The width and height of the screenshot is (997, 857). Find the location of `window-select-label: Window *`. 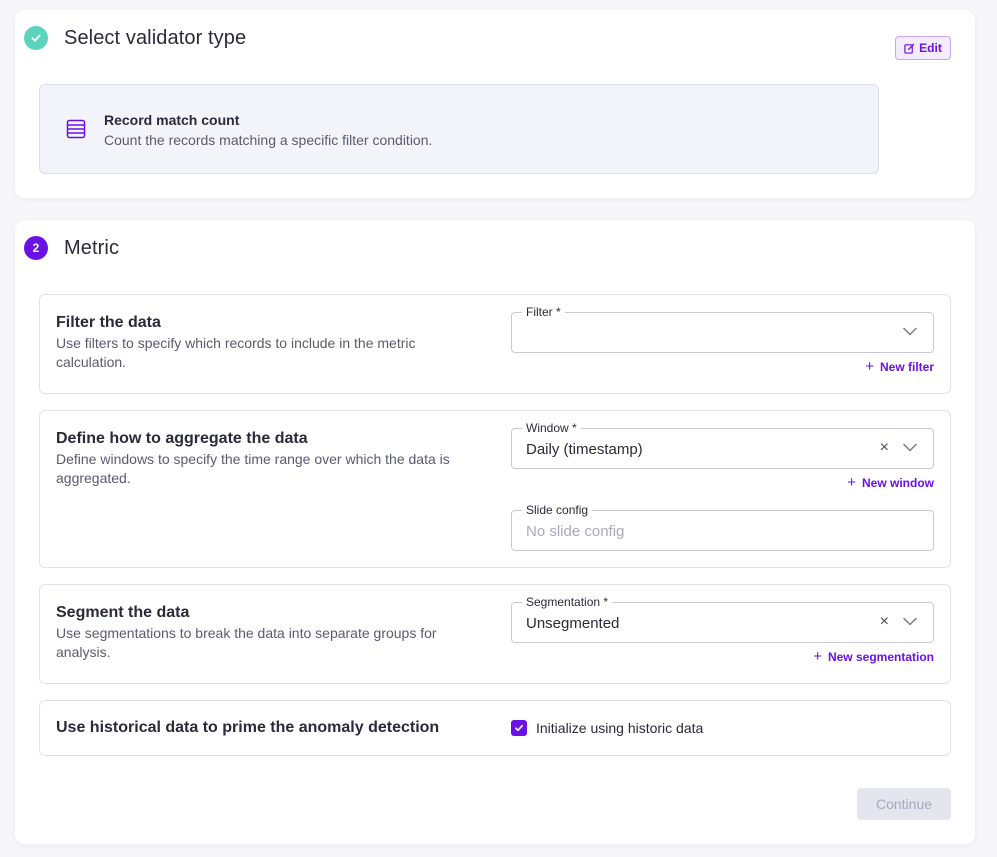

window-select-label: Window * is located at coordinates (551, 428).